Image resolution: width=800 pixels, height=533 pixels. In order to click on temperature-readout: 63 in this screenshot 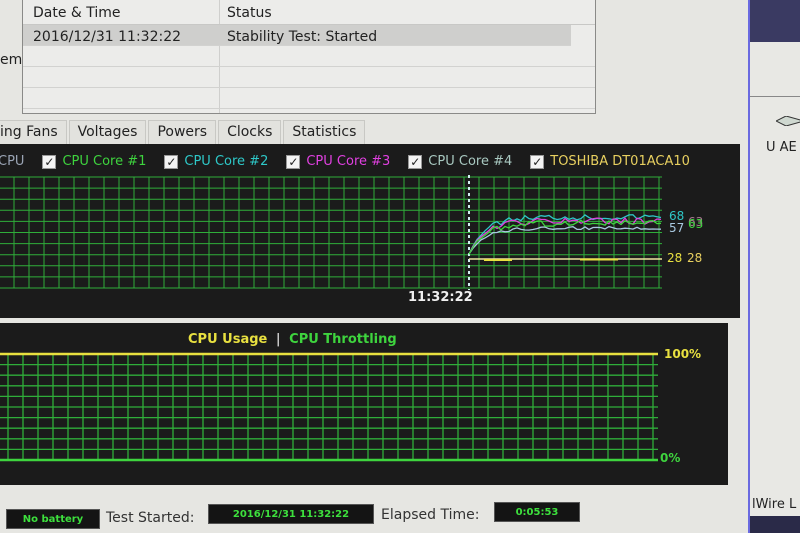, I will do `click(696, 224)`.